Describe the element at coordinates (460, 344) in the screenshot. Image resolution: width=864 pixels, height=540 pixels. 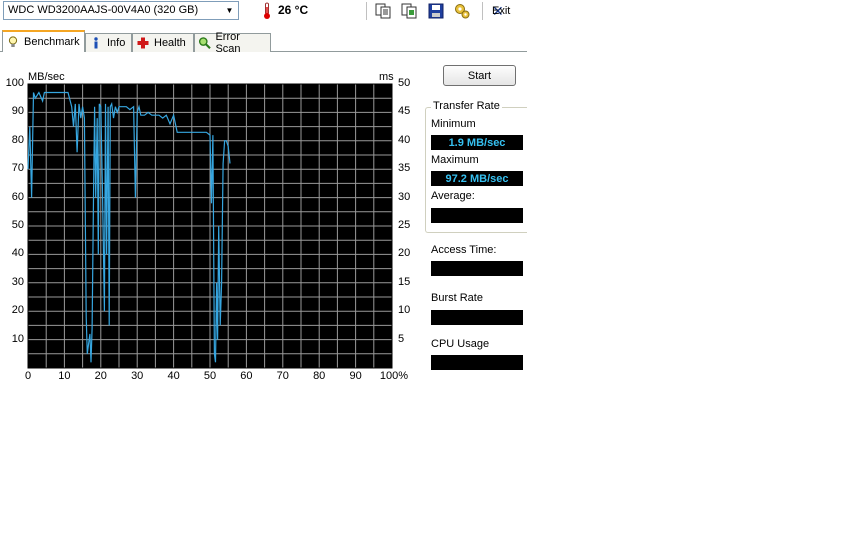
I see `cpu-usage-label: CPU Usage` at that location.